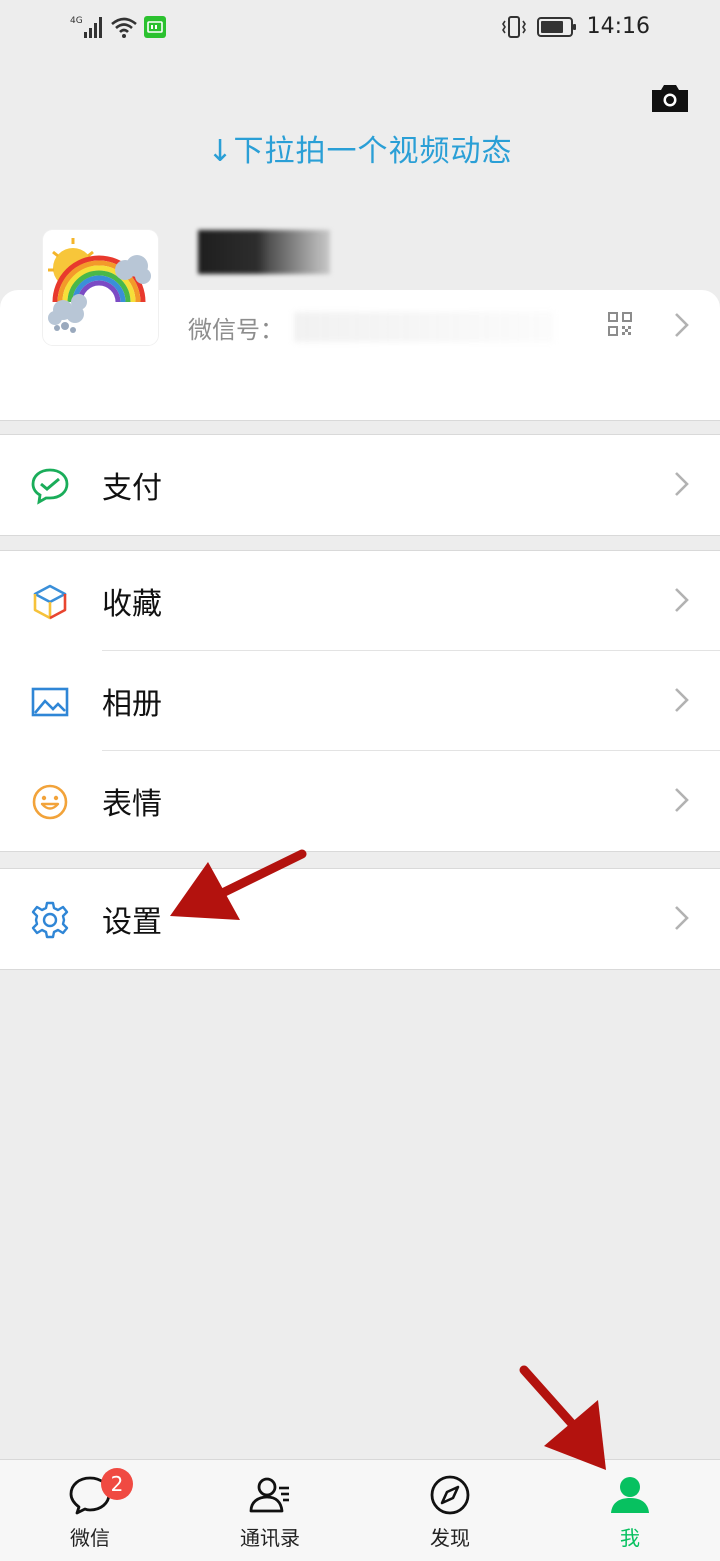  What do you see at coordinates (450, 1538) in the screenshot?
I see `tab-label: 发现` at bounding box center [450, 1538].